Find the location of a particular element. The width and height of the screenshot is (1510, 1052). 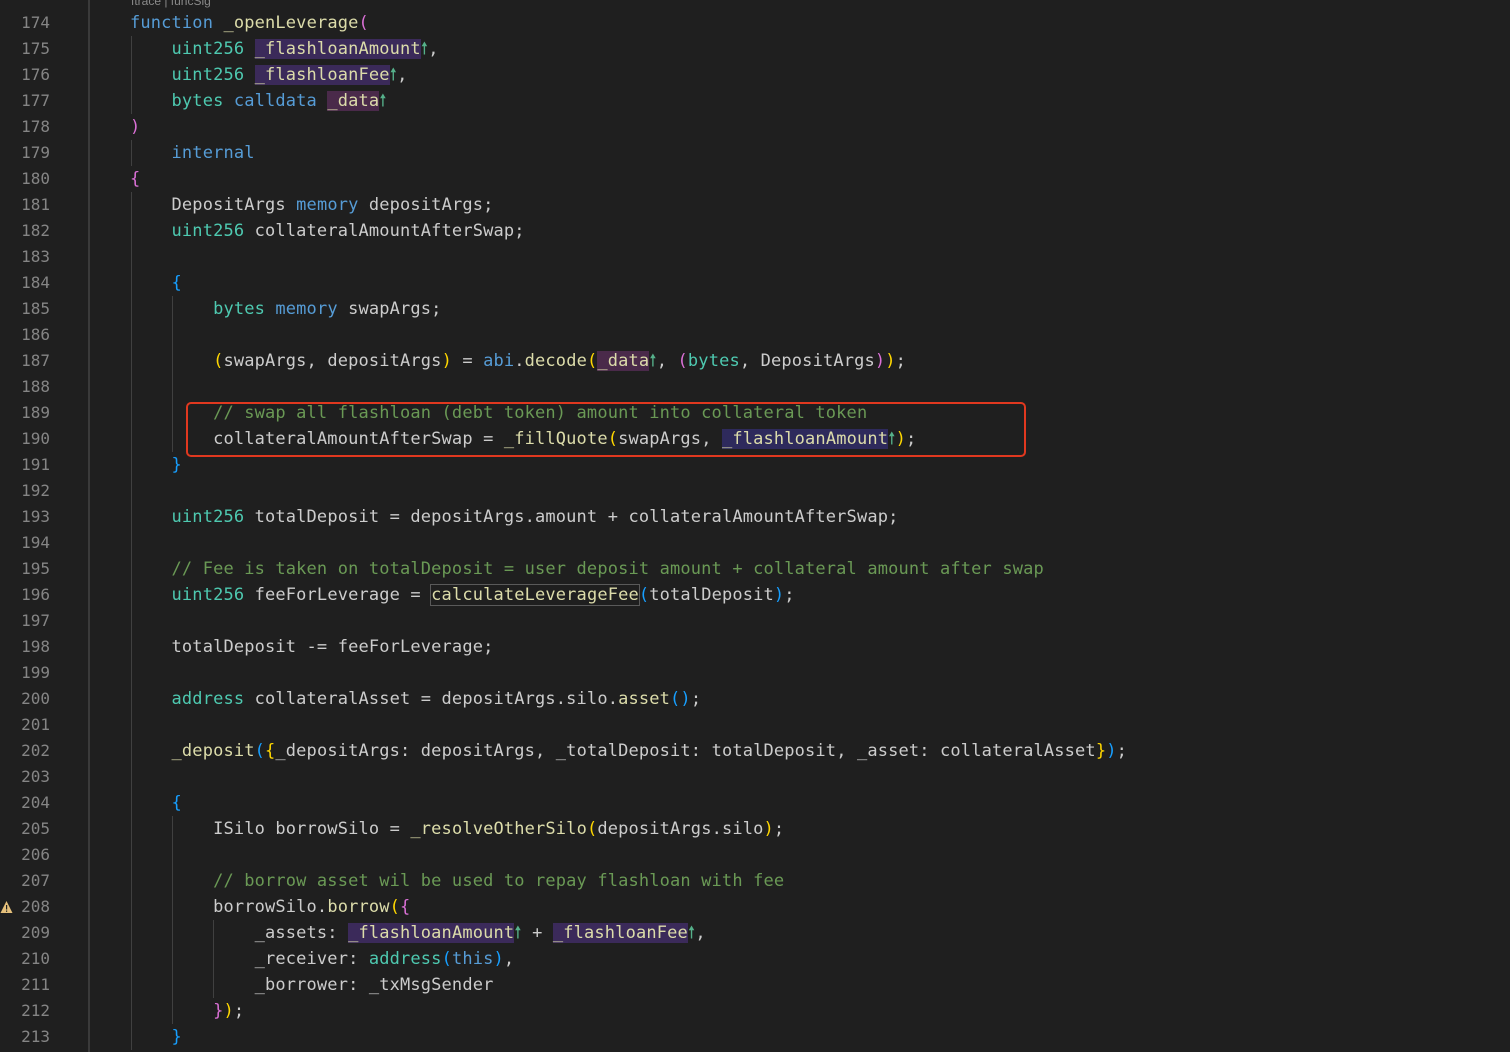

codelens-annotation: ftrace | funcSig is located at coordinates (171, 4).